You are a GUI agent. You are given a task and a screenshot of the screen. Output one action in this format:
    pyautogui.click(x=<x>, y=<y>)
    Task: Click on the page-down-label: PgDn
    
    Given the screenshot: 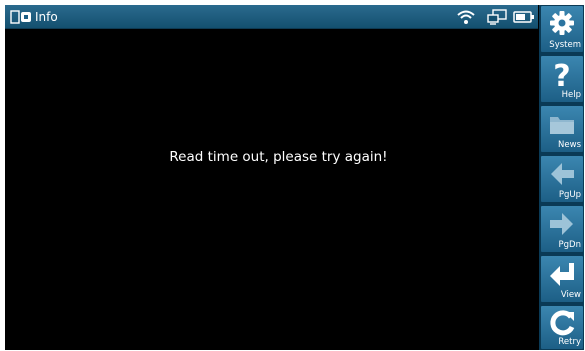 What is the action you would take?
    pyautogui.click(x=569, y=245)
    